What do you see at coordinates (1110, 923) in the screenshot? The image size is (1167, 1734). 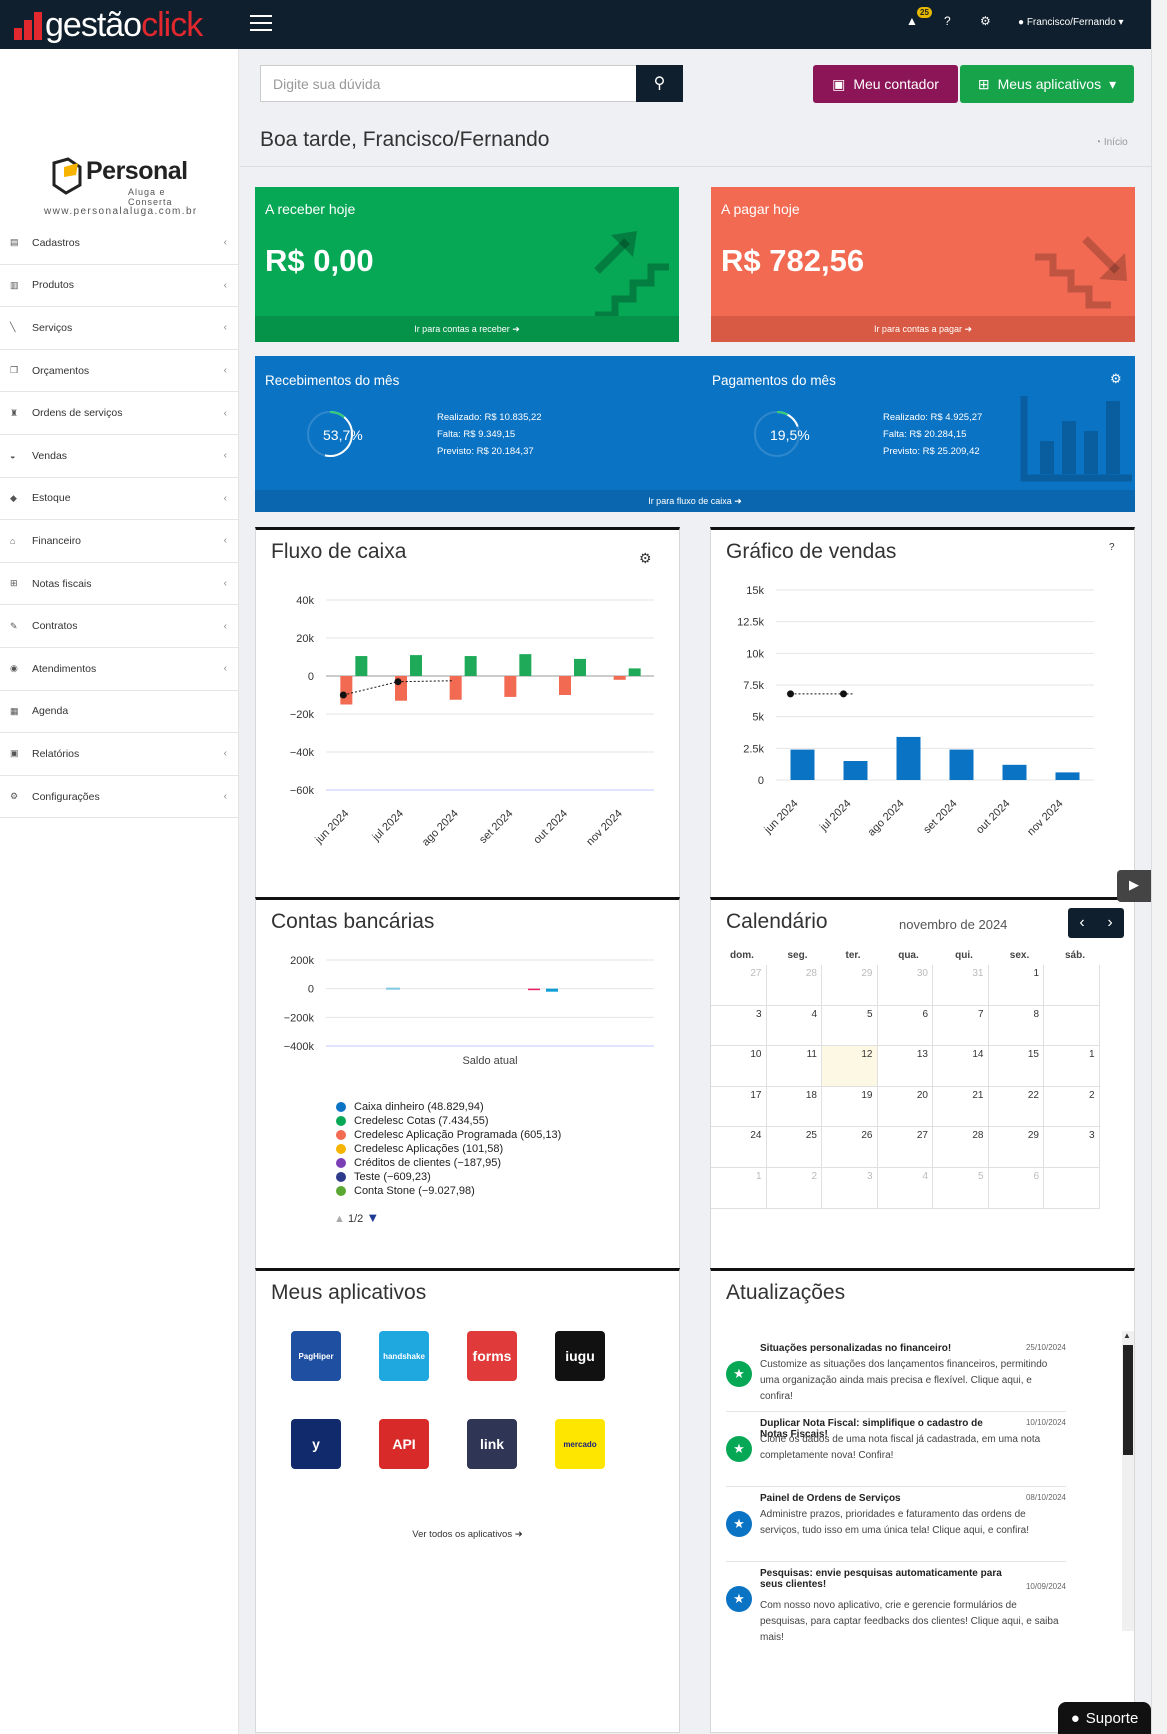 I see `next-month-button: ›` at bounding box center [1110, 923].